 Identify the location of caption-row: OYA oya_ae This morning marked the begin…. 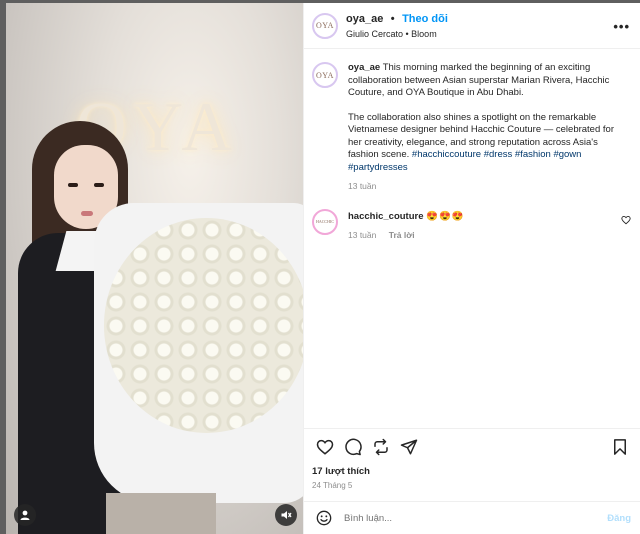
(472, 121).